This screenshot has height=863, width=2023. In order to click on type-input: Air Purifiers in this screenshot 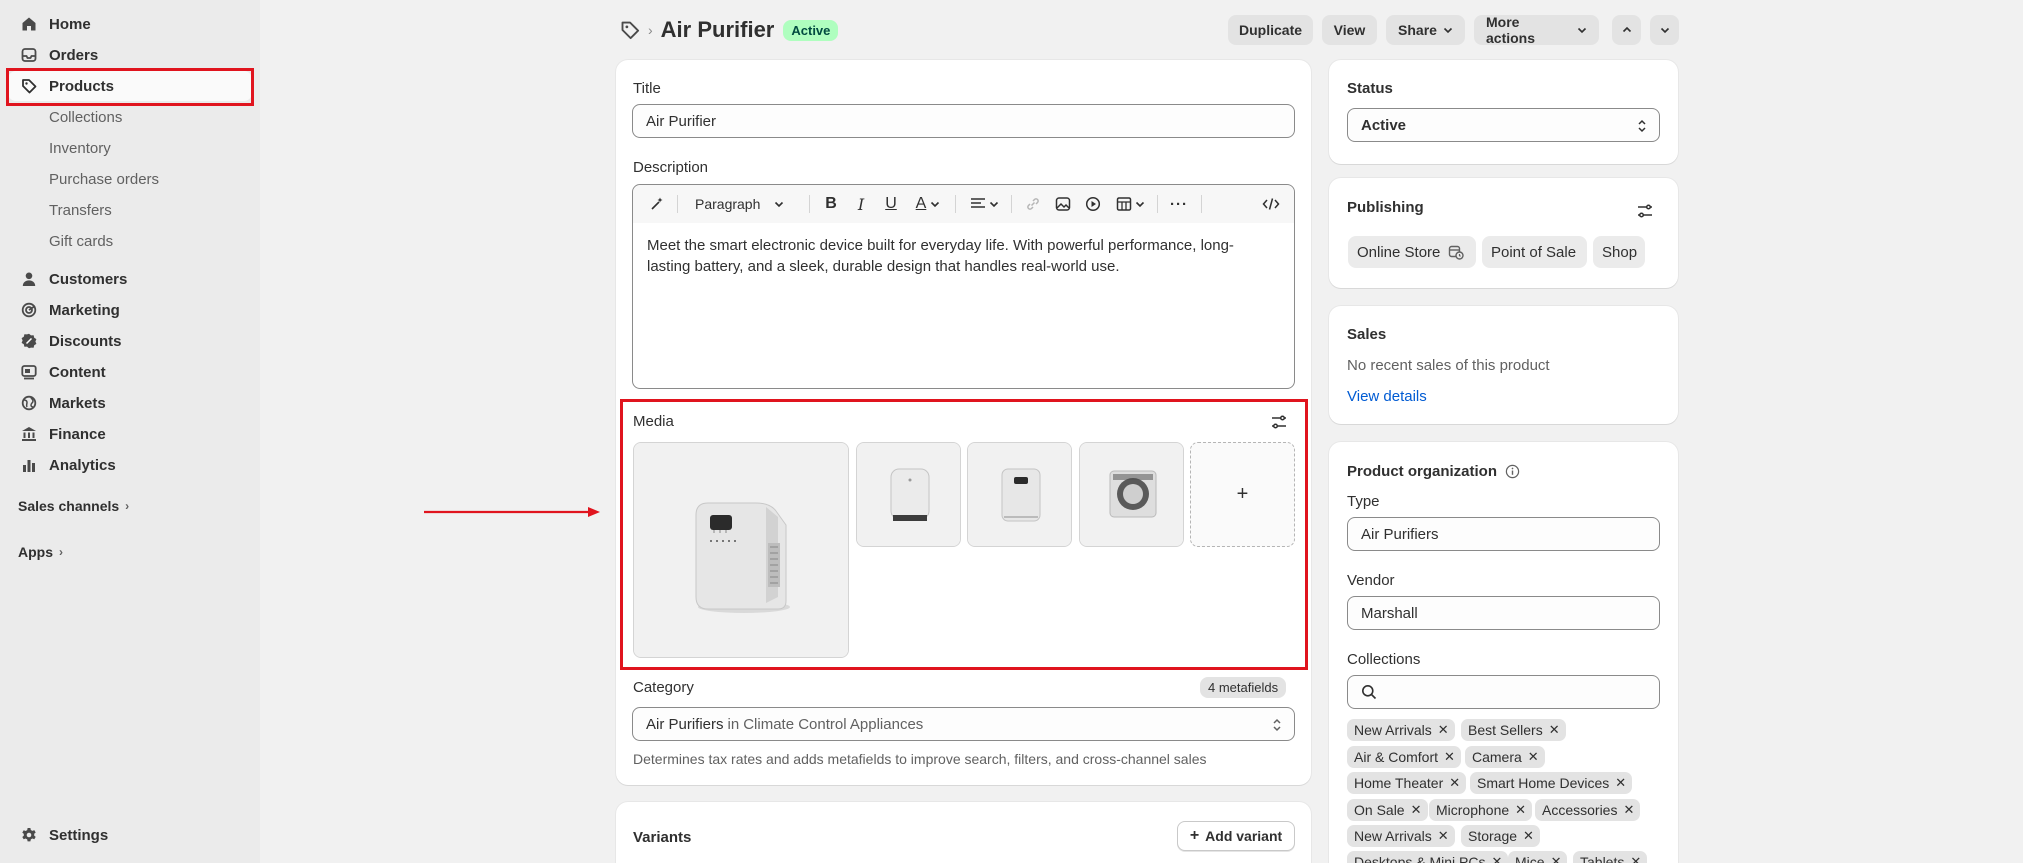, I will do `click(1503, 534)`.